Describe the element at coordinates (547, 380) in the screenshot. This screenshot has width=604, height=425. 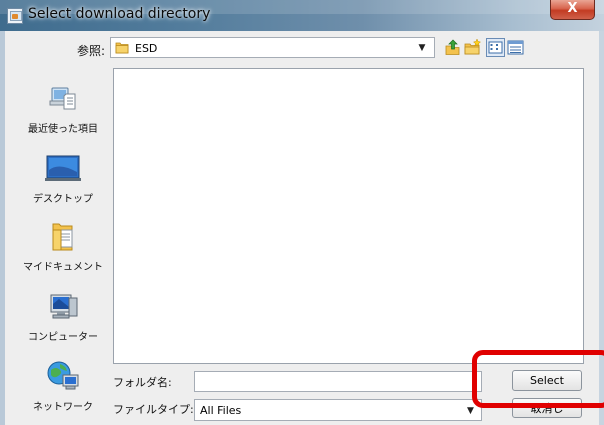
I see `select-button: Select` at that location.